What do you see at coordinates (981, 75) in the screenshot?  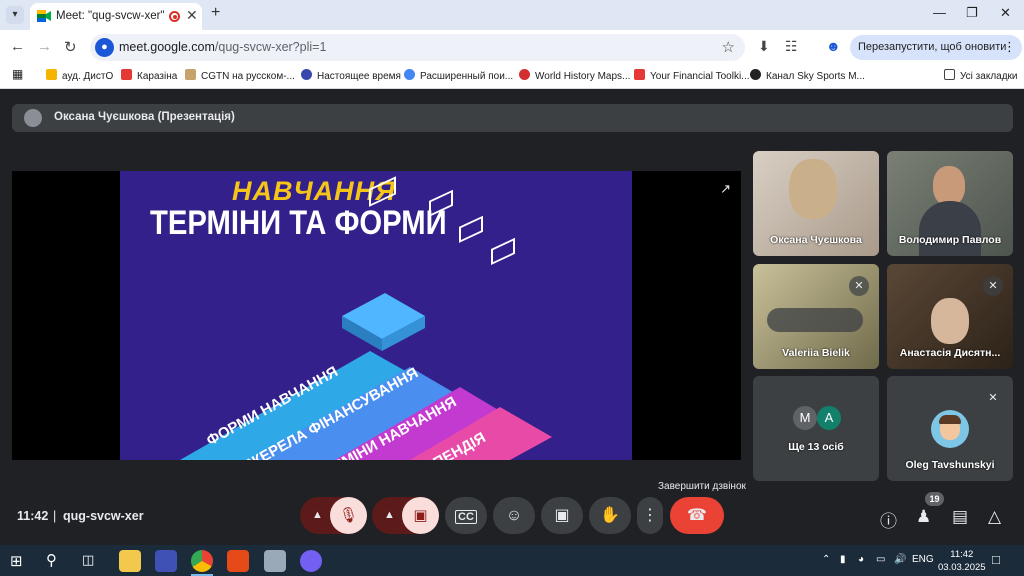 I see `all-bookmarks: Усі закладки` at bounding box center [981, 75].